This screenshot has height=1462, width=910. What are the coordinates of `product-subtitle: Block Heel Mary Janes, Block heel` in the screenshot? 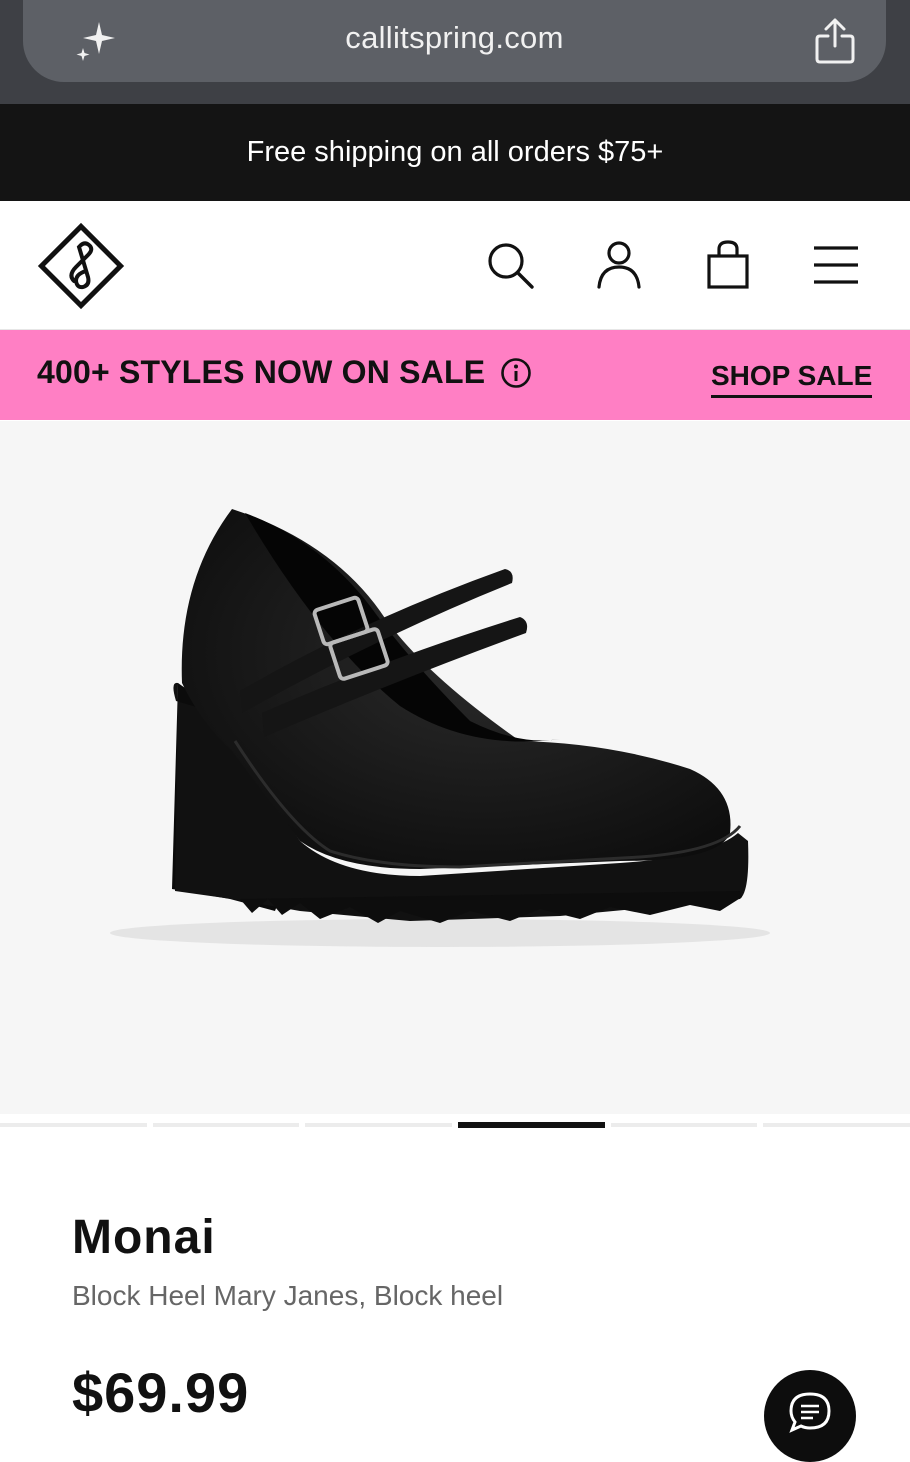 It's located at (288, 1295).